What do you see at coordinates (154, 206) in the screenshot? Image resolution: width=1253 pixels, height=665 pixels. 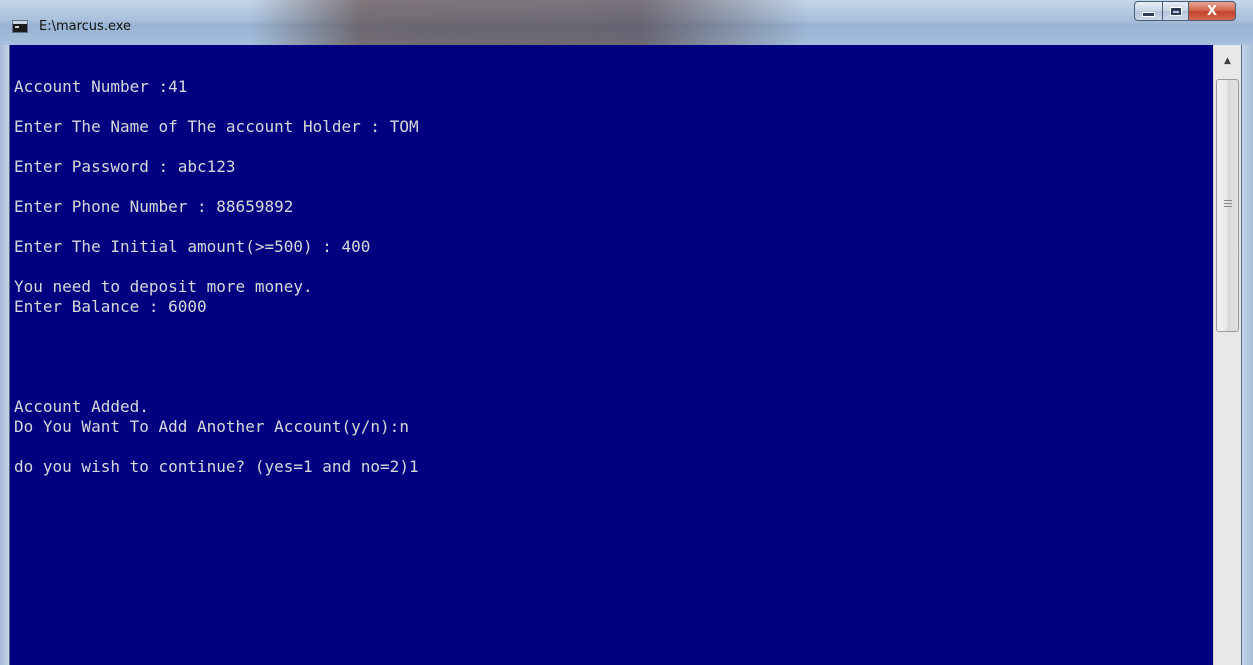 I see `console-line: Enter Phone Number : 88659892` at bounding box center [154, 206].